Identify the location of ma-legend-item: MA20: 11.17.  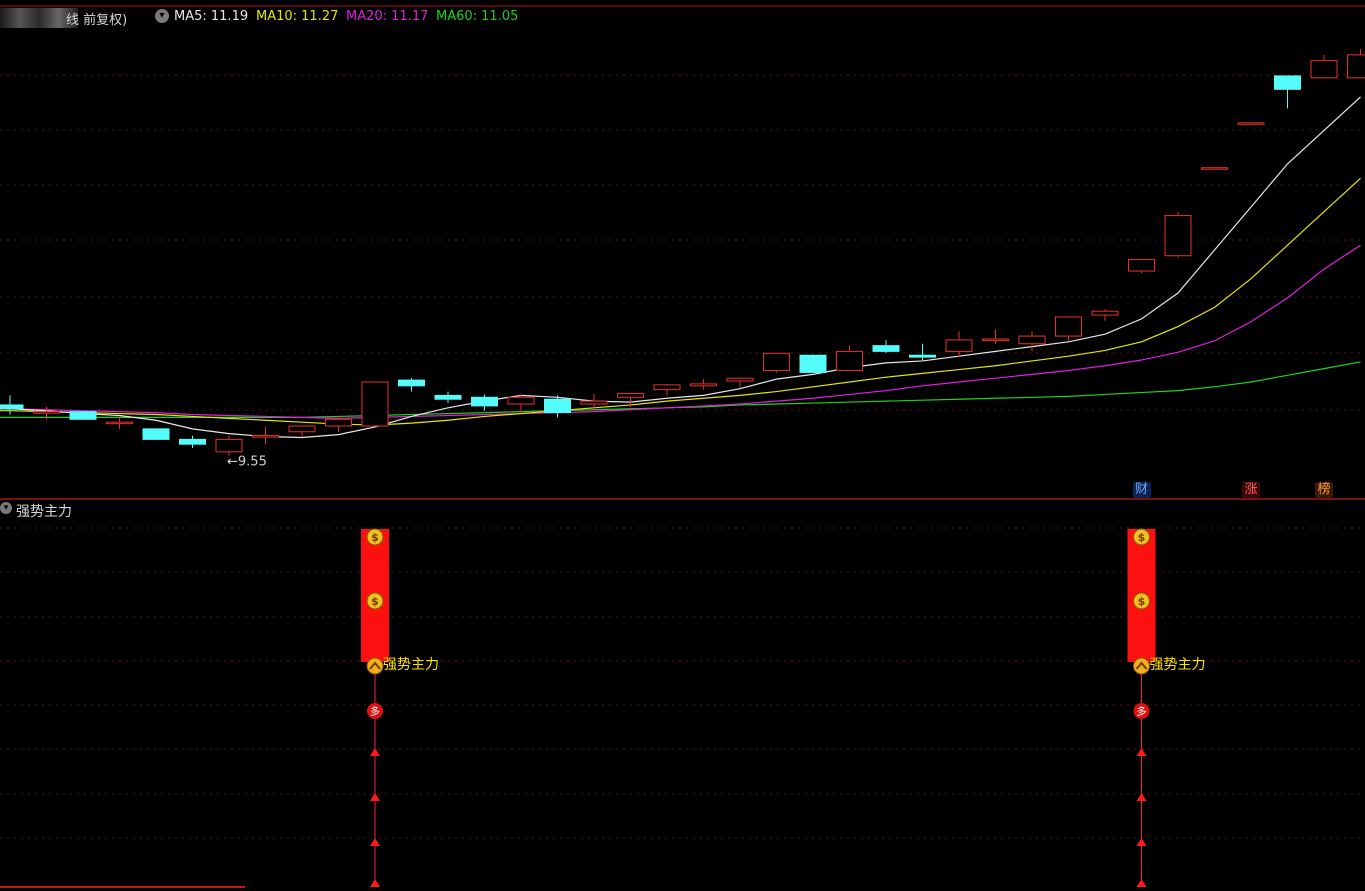
(387, 16).